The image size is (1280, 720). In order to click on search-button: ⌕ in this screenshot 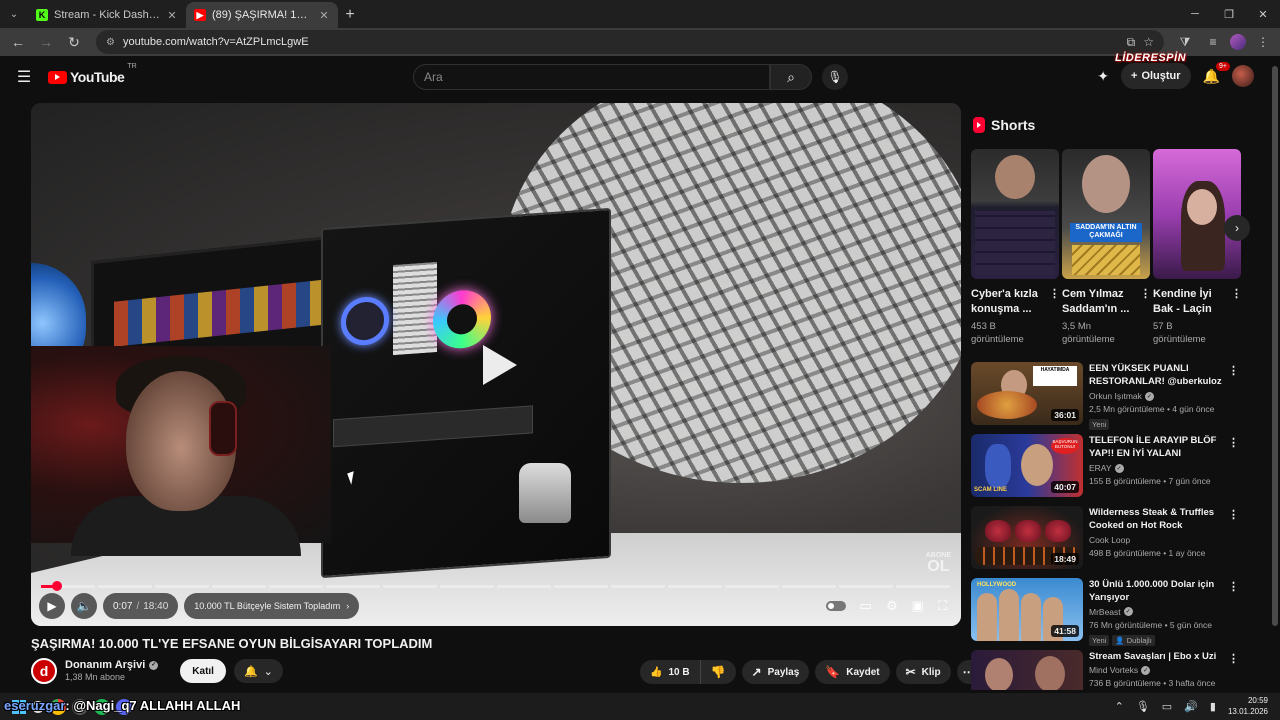, I will do `click(791, 77)`.